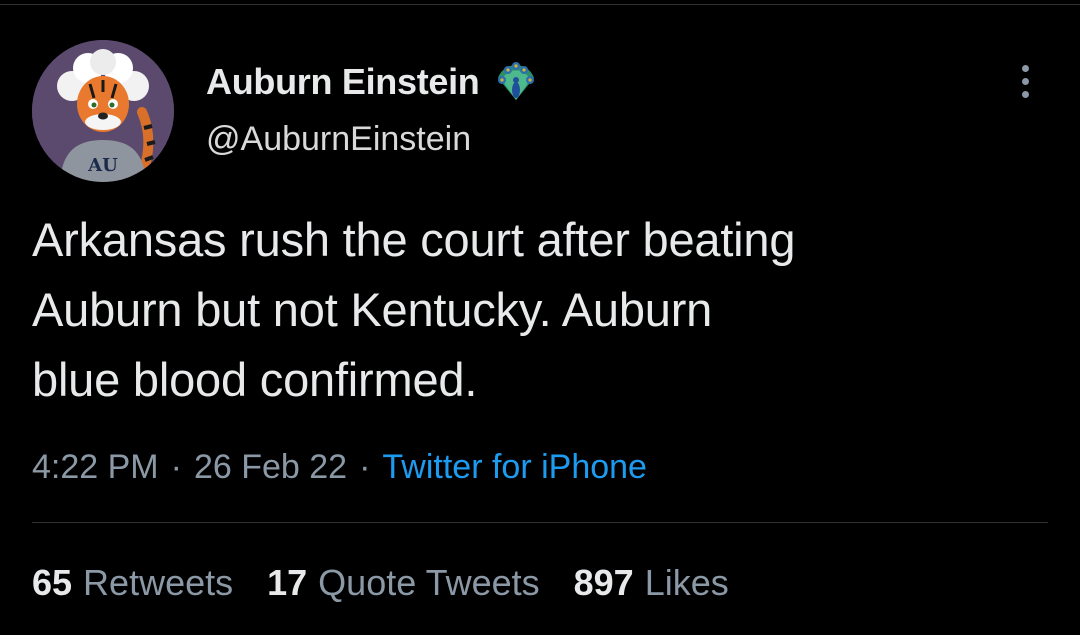 Image resolution: width=1080 pixels, height=635 pixels. What do you see at coordinates (540, 522) in the screenshot?
I see `stats-divider` at bounding box center [540, 522].